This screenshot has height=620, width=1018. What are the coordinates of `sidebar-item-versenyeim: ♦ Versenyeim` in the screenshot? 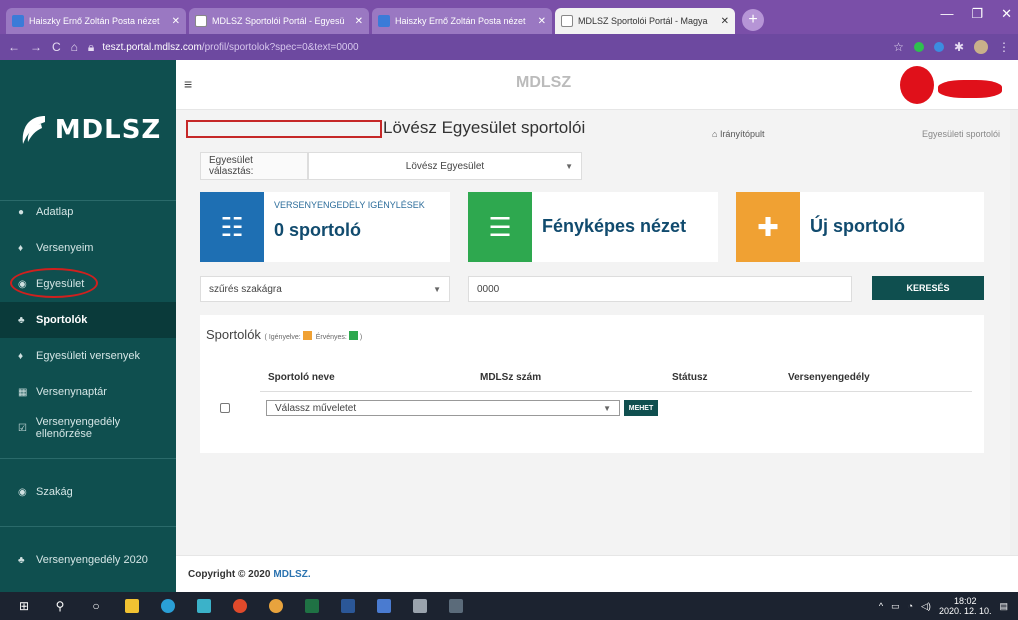 It's located at (88, 248).